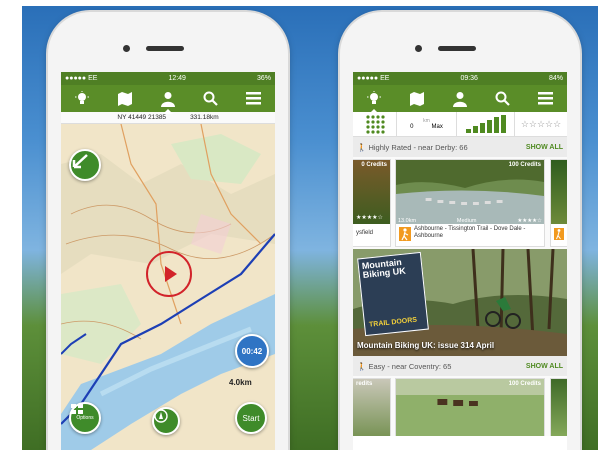 The height and width of the screenshot is (450, 603). I want to click on distance-filter: km 0 Max, so click(427, 124).